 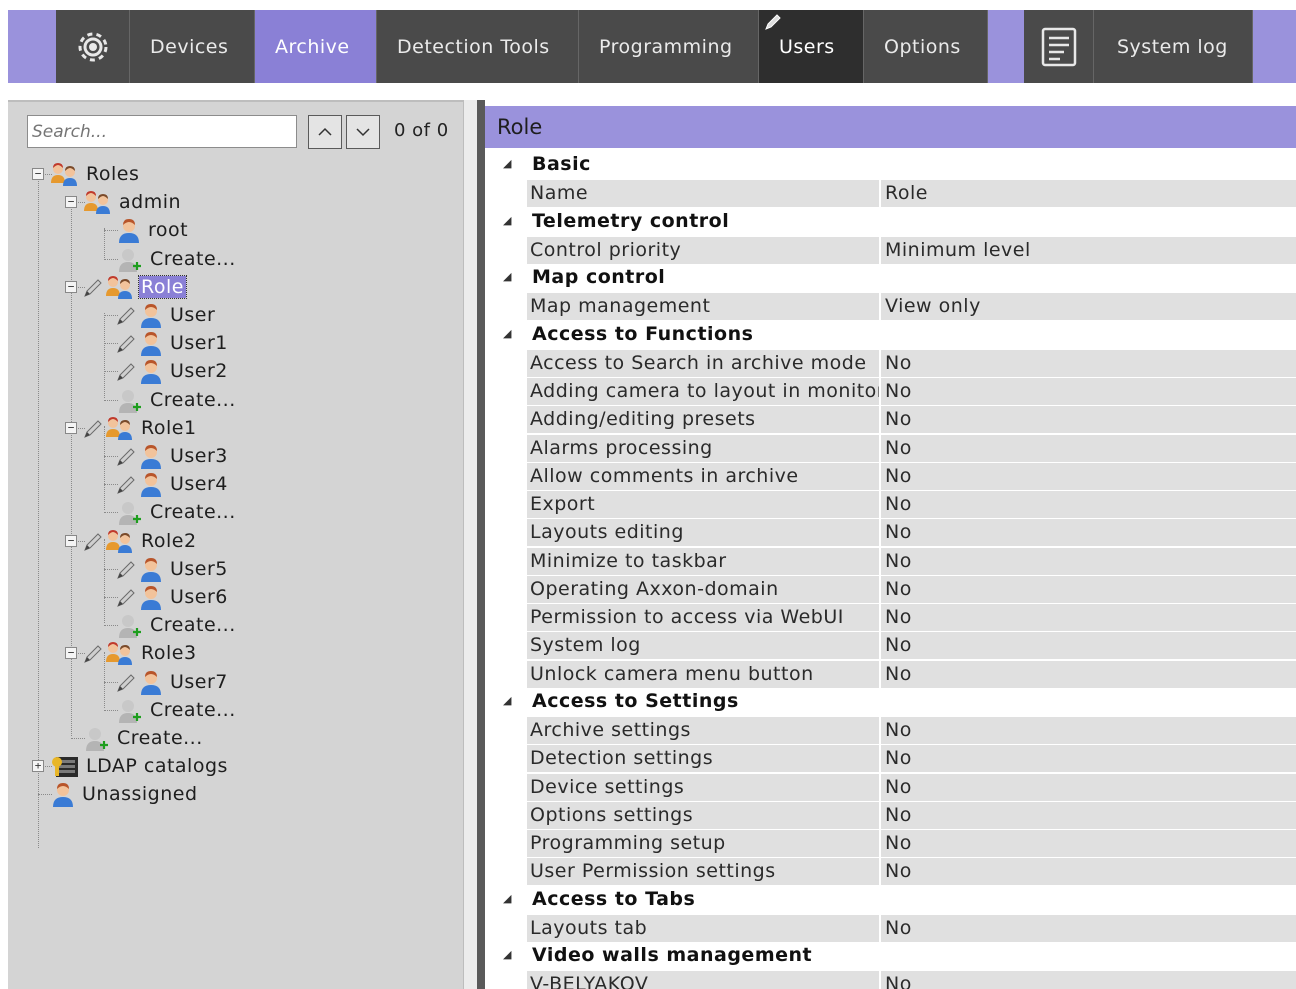 I want to click on tree-node: User5, so click(x=173, y=569).